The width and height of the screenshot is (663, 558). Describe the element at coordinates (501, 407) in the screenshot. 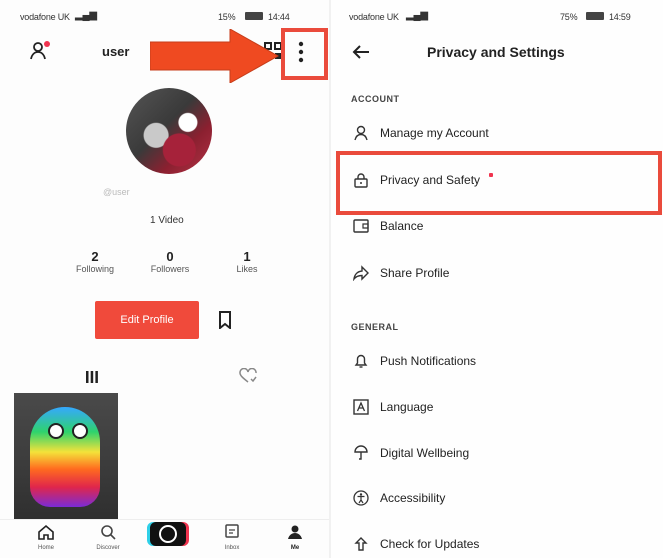

I see `menu-item-language: Language` at that location.